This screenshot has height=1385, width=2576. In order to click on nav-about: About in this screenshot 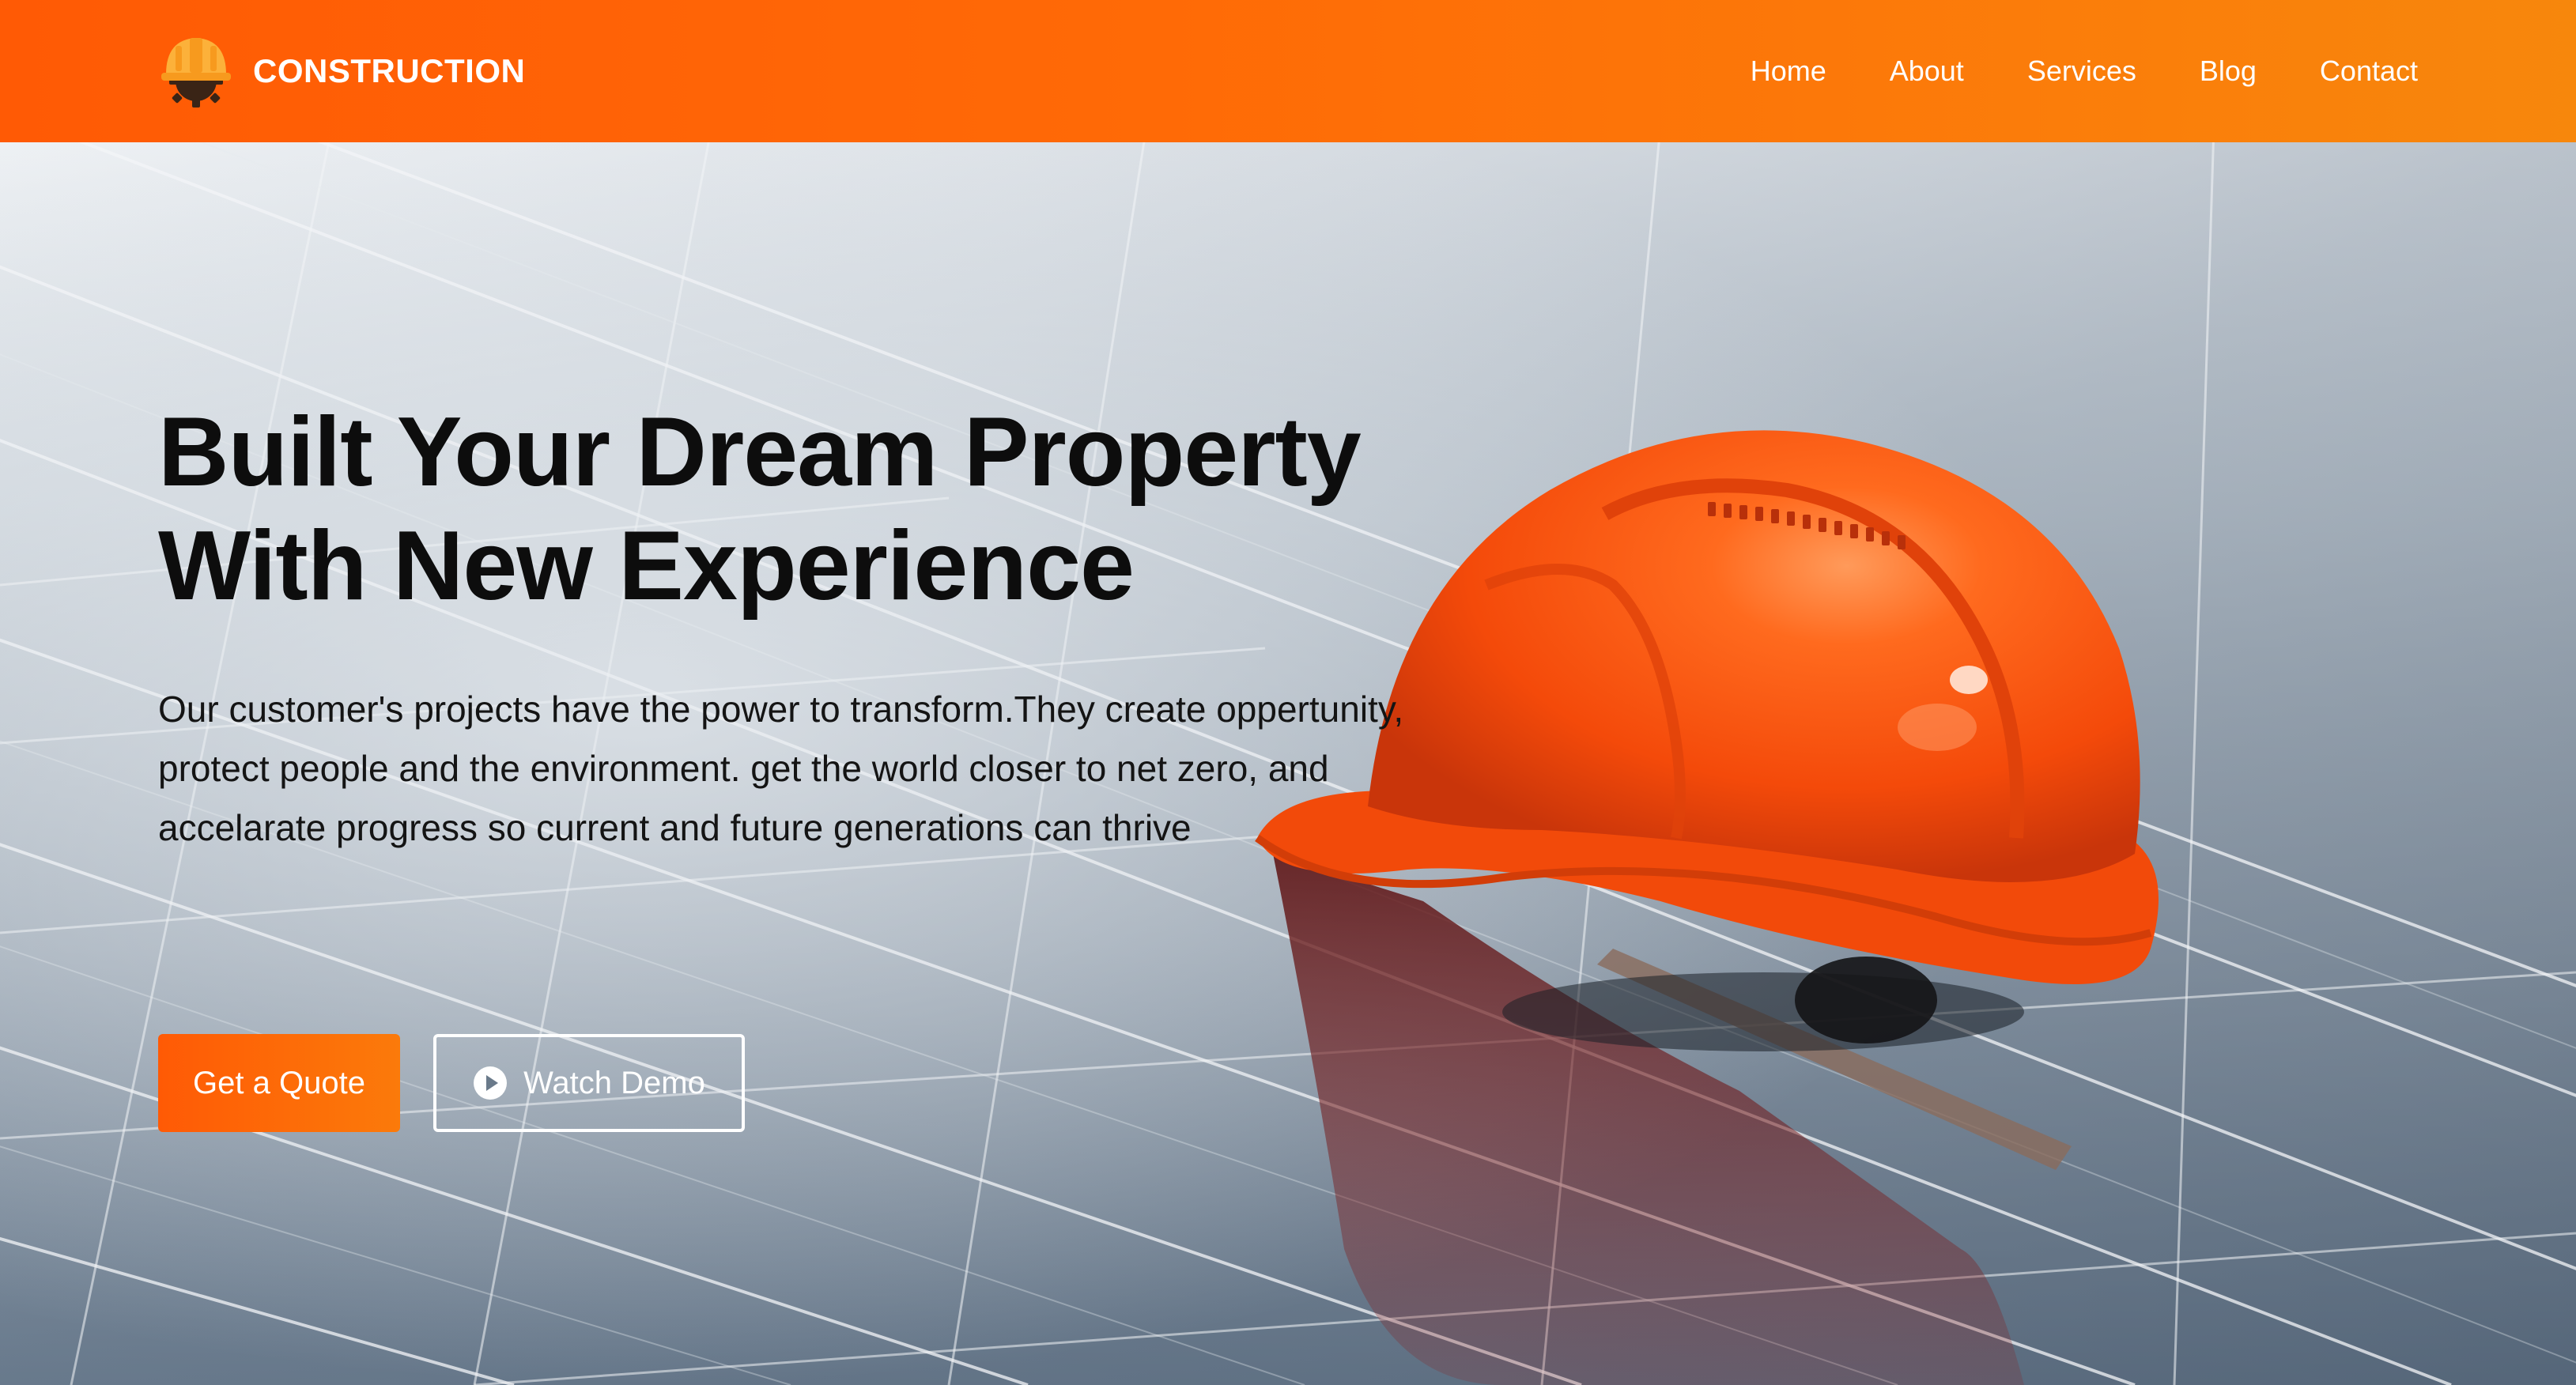, I will do `click(1927, 72)`.